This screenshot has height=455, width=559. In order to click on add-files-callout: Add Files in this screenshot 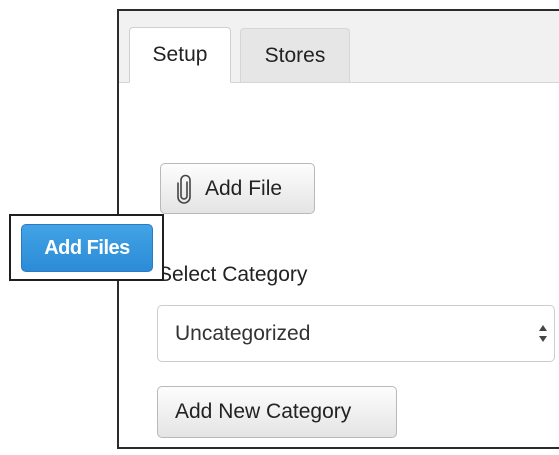, I will do `click(86, 247)`.